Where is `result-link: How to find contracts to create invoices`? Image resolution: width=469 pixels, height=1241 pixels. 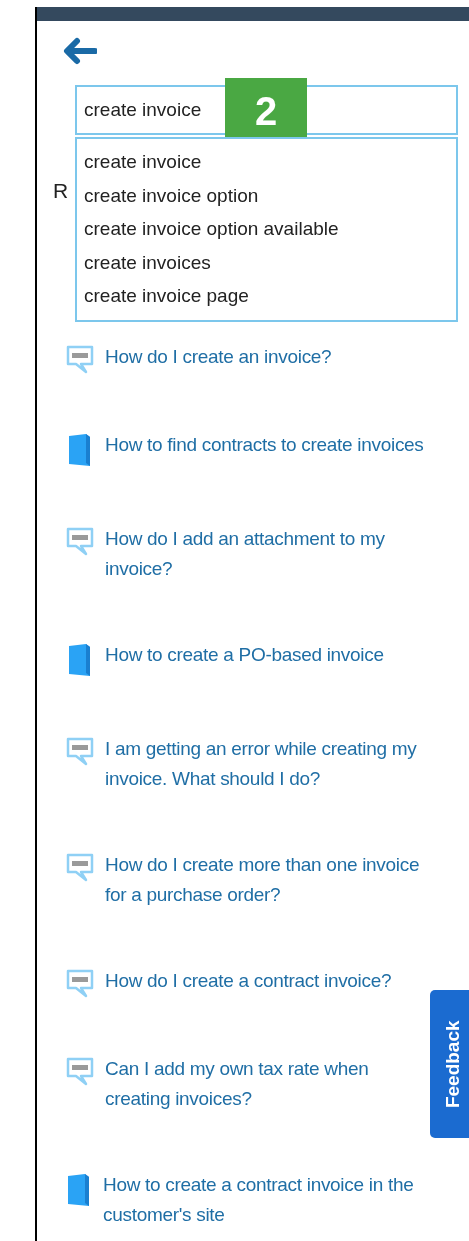 result-link: How to find contracts to create invoices is located at coordinates (264, 445).